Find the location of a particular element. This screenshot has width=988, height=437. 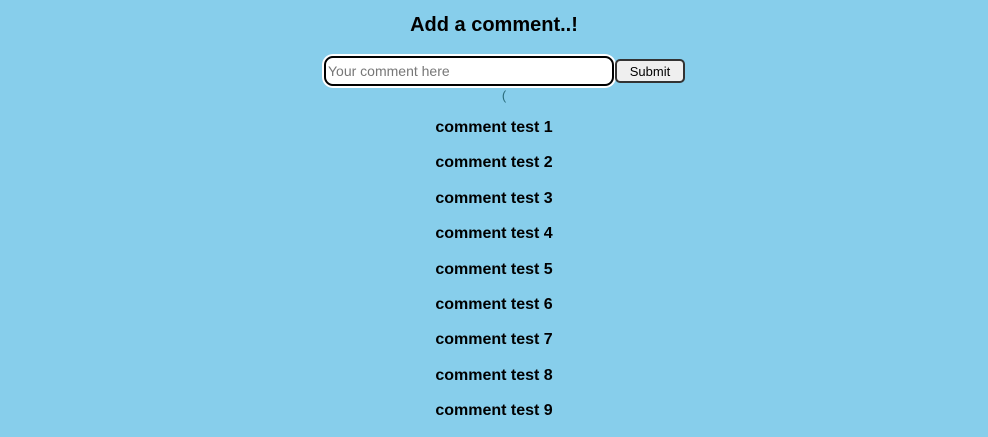

page-title: Add a comment..! is located at coordinates (494, 25).